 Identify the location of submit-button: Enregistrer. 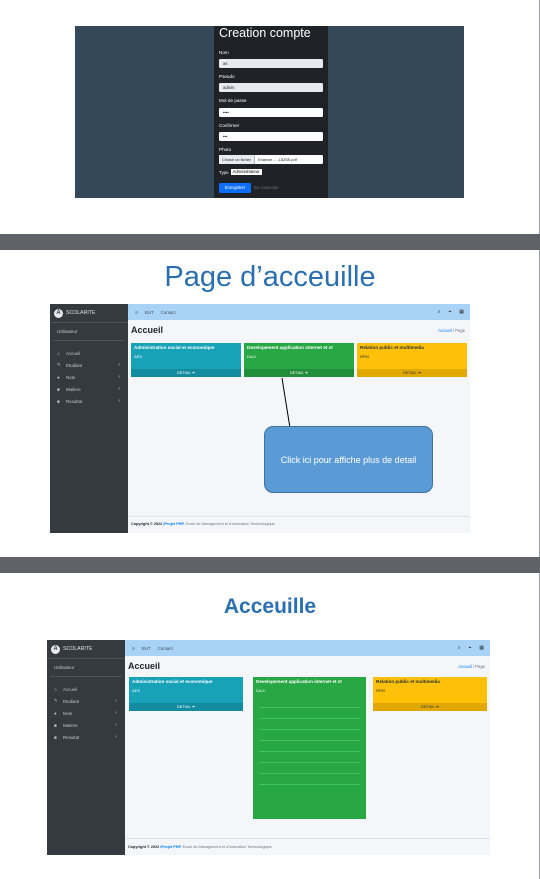
(235, 188).